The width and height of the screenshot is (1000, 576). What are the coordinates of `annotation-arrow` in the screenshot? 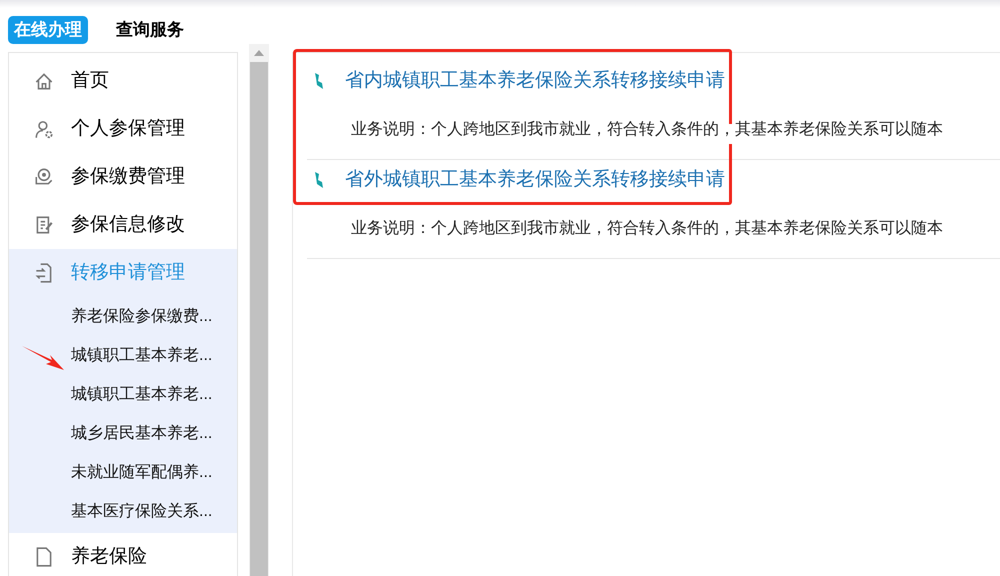 It's located at (43, 358).